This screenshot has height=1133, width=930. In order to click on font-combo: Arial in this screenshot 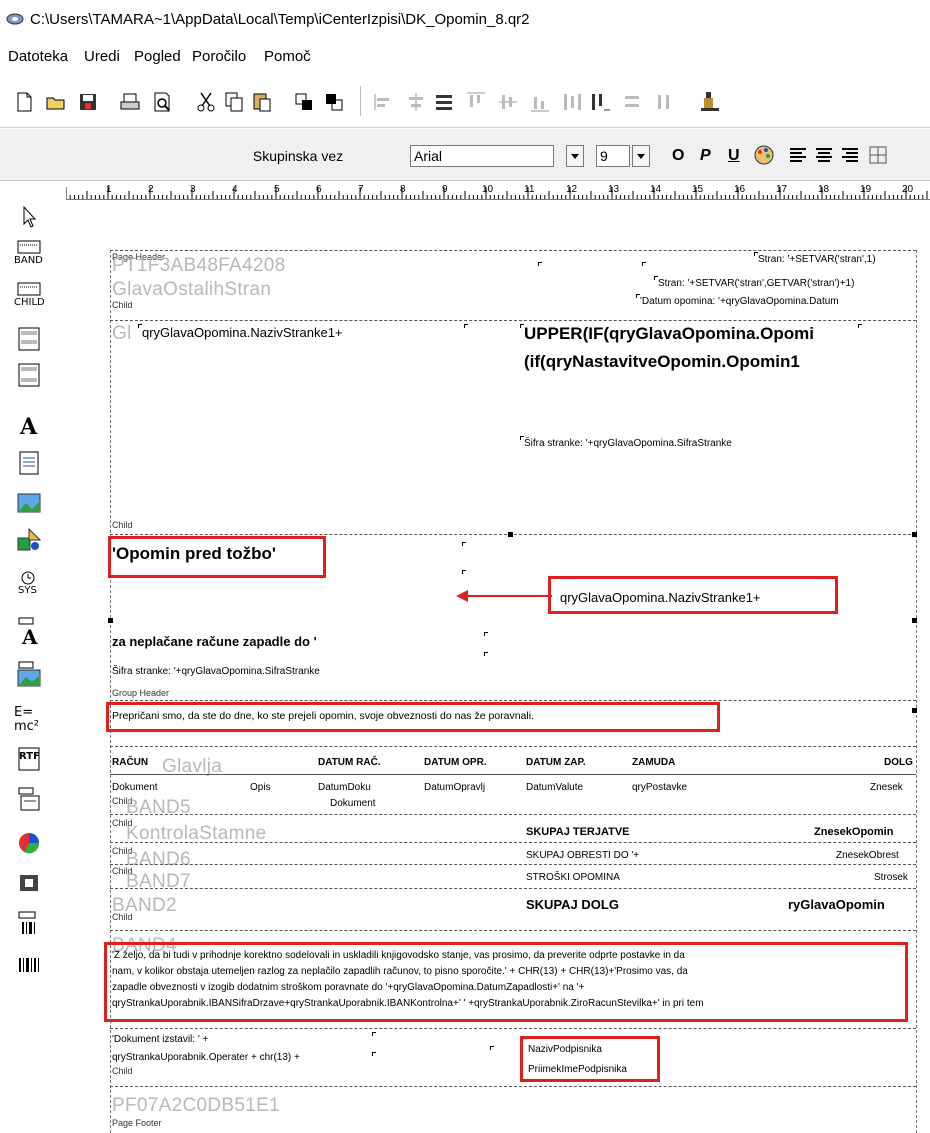, I will do `click(482, 156)`.